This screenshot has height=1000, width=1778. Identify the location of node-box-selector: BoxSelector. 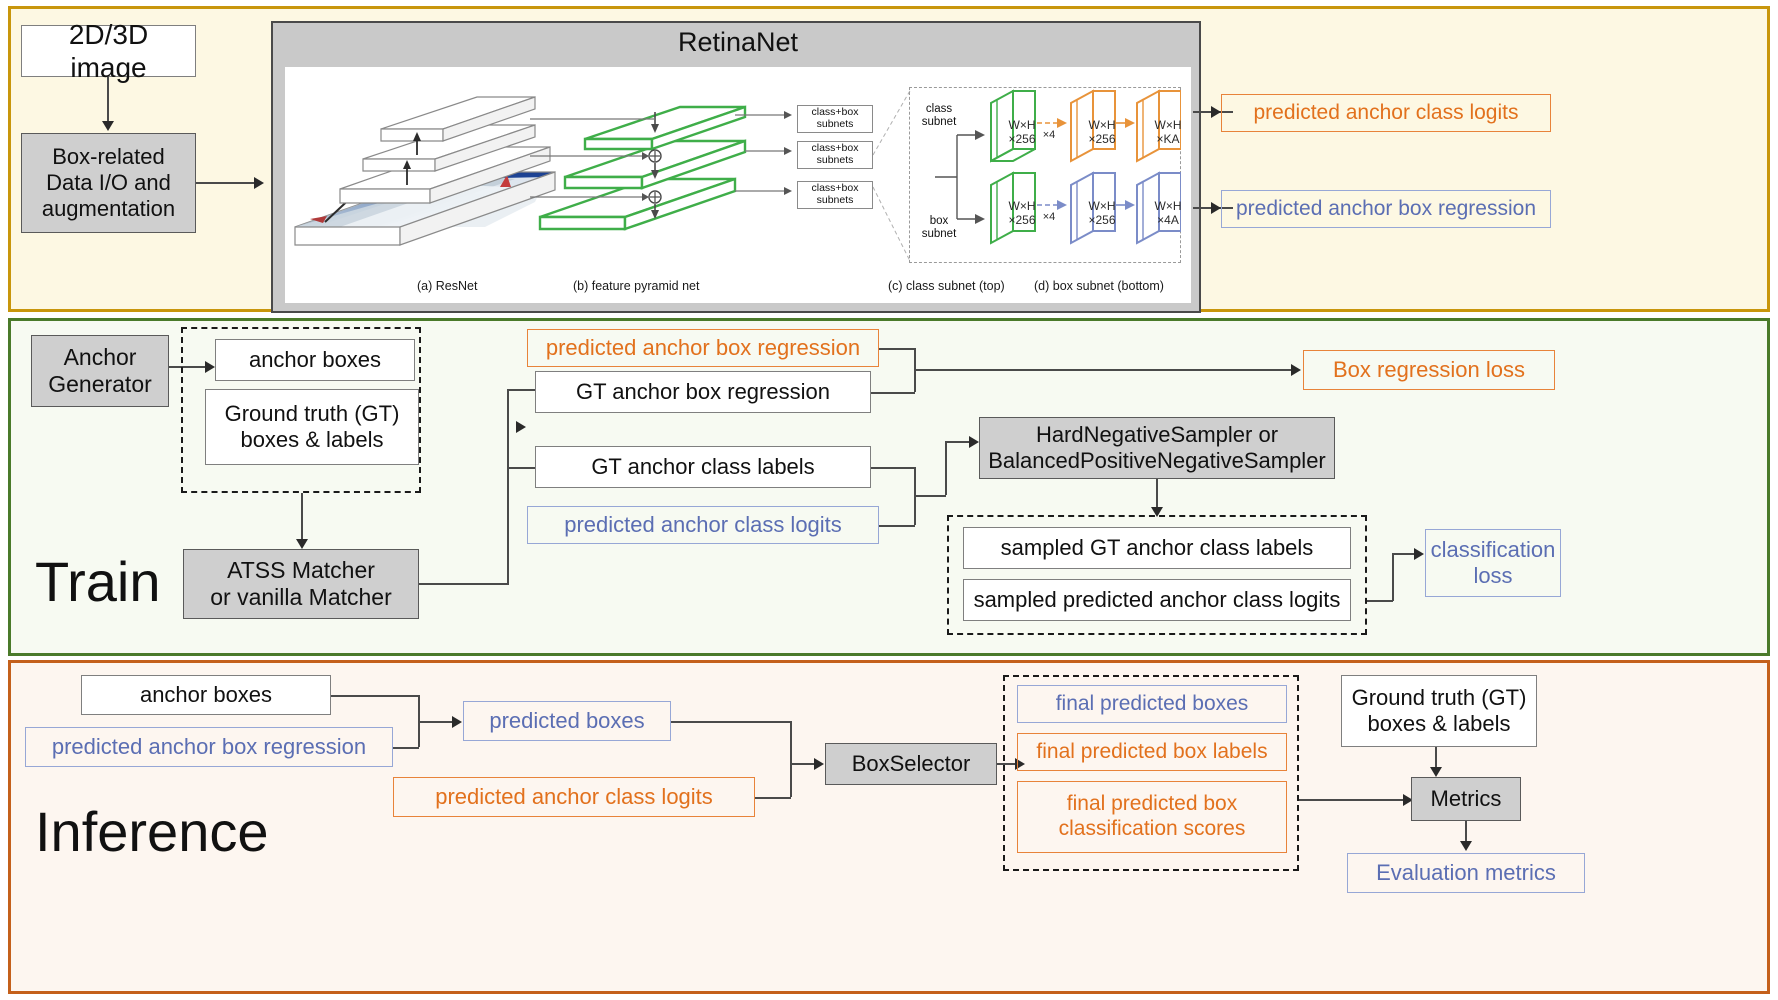
(911, 764).